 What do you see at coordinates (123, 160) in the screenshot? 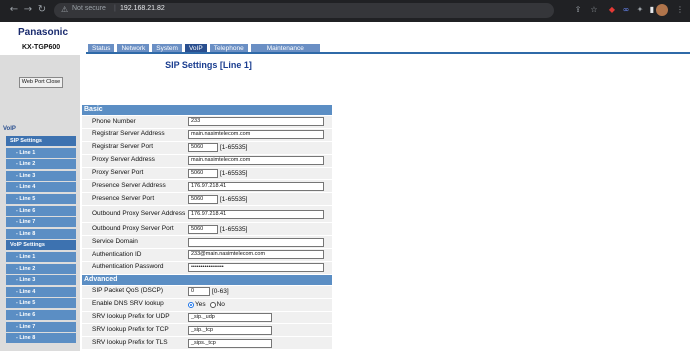
I see `proxy-address-label: Proxy Server Address` at bounding box center [123, 160].